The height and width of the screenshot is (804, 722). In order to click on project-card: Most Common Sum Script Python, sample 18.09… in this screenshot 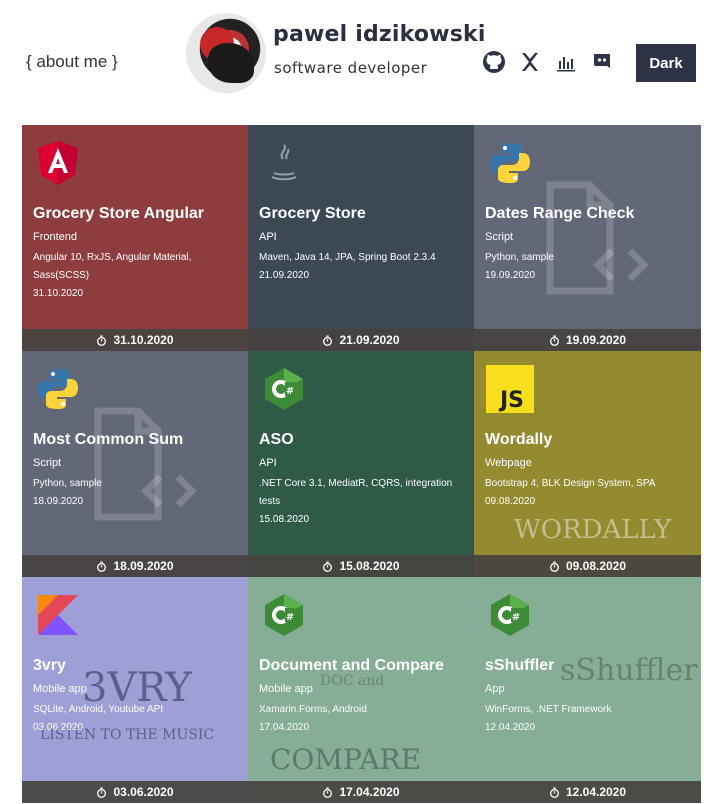, I will do `click(135, 464)`.